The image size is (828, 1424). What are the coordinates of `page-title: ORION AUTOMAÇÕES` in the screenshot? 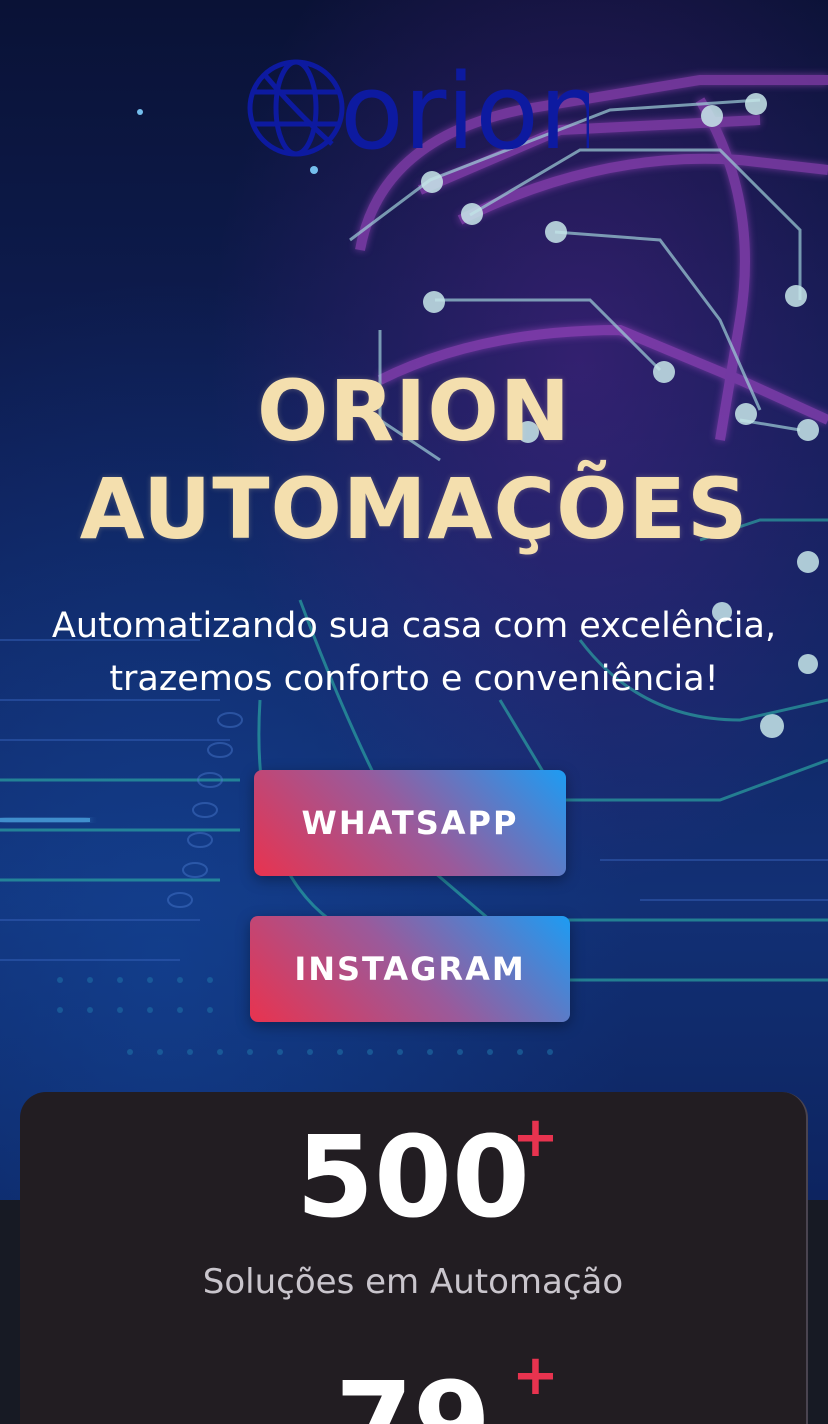 It's located at (414, 460).